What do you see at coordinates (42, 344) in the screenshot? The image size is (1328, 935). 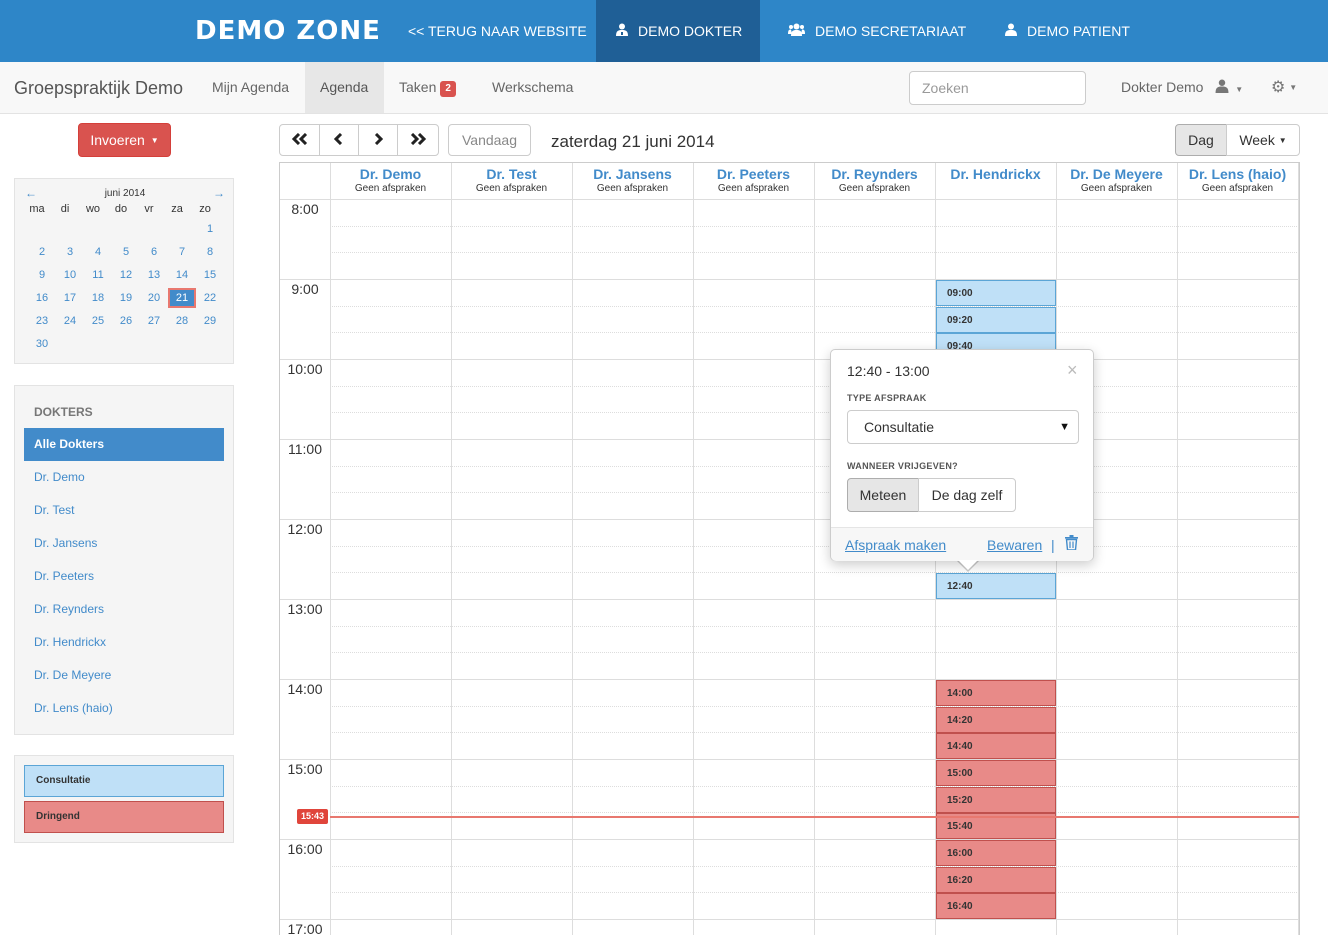 I see `calendar-day: 30` at bounding box center [42, 344].